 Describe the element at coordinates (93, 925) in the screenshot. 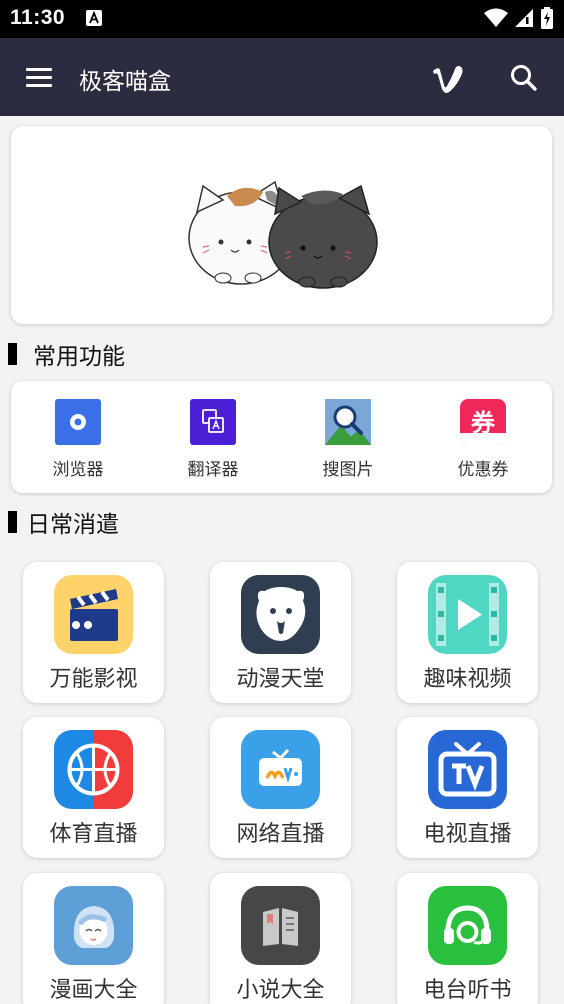

I see `manga-girl-icon` at that location.